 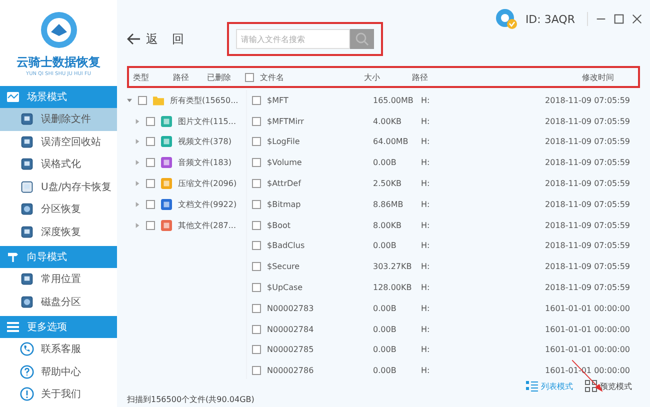 What do you see at coordinates (285, 163) in the screenshot?
I see `file-name: $Volume` at bounding box center [285, 163].